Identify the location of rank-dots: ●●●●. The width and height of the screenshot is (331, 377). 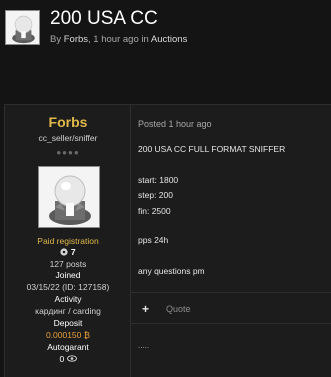
(68, 152).